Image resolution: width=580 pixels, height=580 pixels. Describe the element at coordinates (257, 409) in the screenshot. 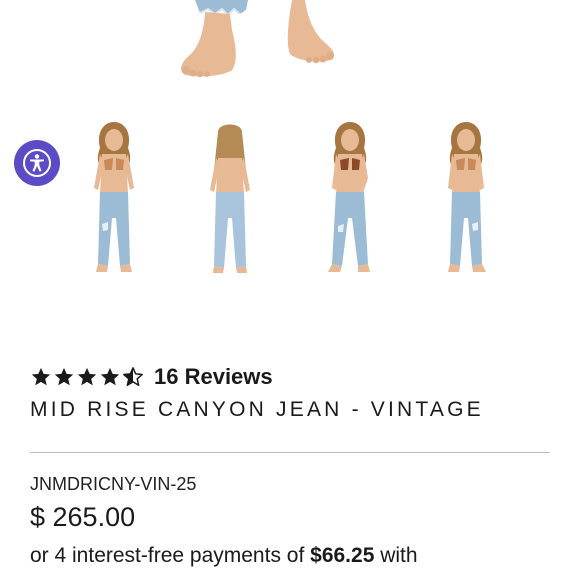

I see `product-title: MID RISE CANYON JEAN - VINTAGE` at that location.